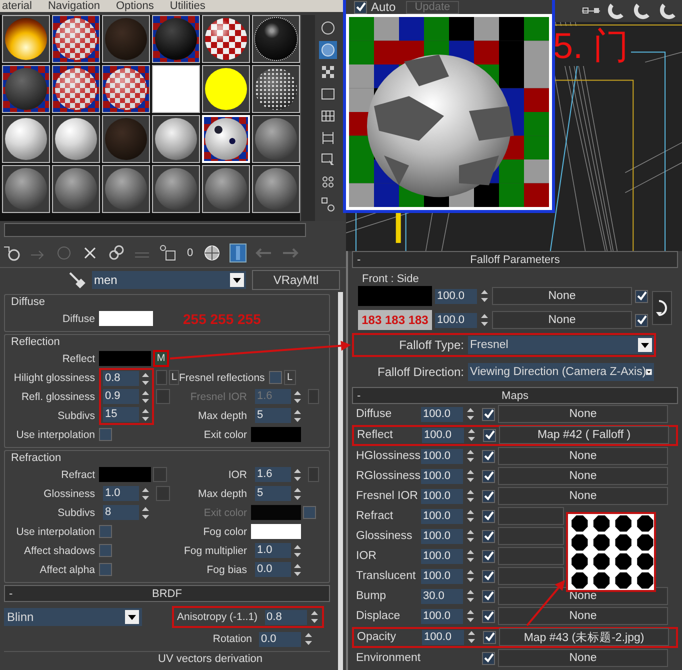 This screenshot has height=670, width=682. Describe the element at coordinates (285, 617) in the screenshot. I see `number-field: 0.8` at that location.